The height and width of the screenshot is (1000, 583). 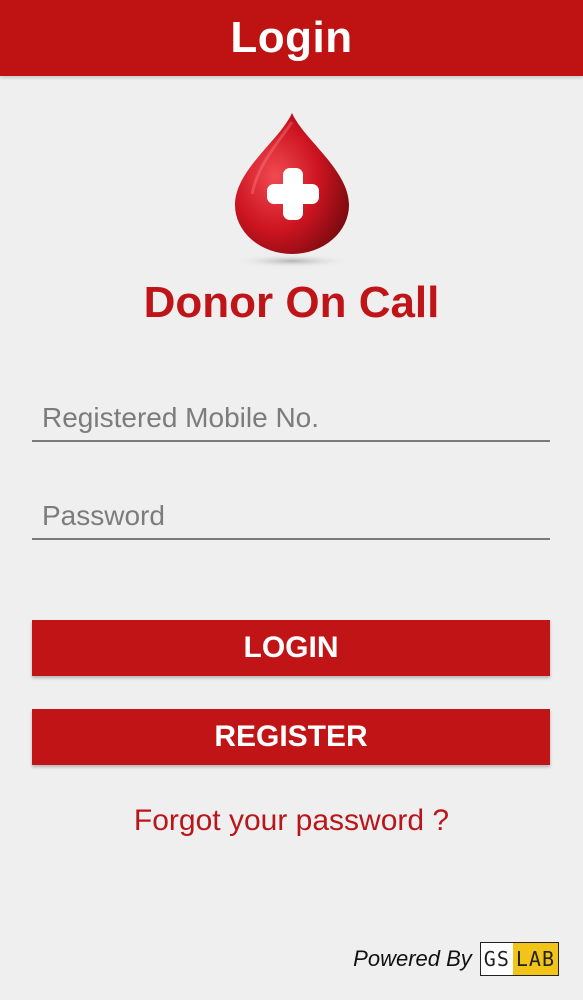 I want to click on login-button-label: LOGIN, so click(x=291, y=647).